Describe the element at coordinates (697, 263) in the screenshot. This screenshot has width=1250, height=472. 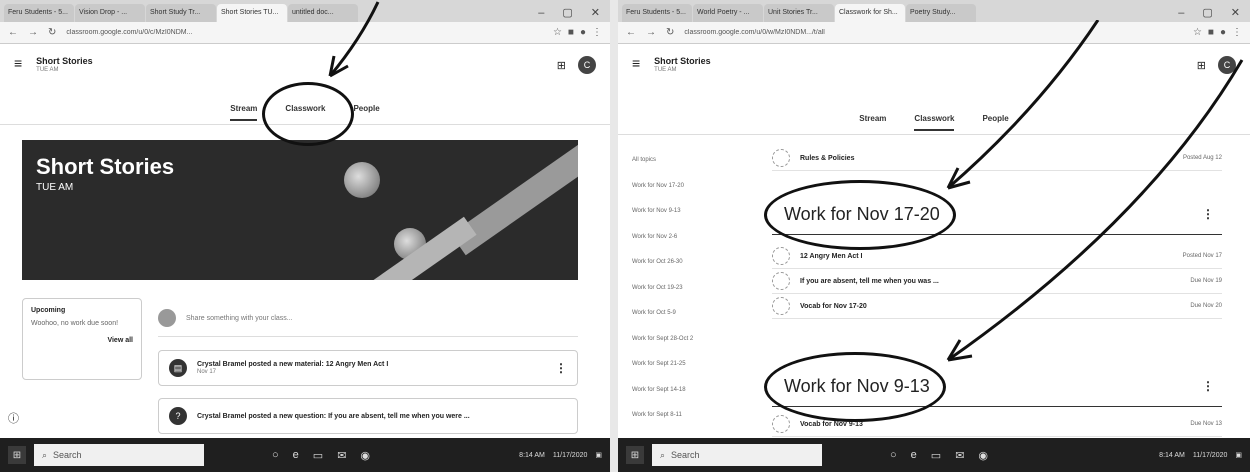
I see `topic-item: Work for Oct 26-30` at that location.